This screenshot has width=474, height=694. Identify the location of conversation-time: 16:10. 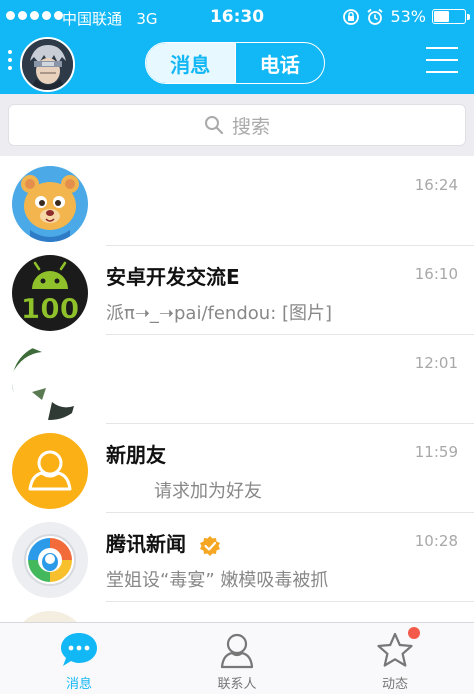
(436, 274).